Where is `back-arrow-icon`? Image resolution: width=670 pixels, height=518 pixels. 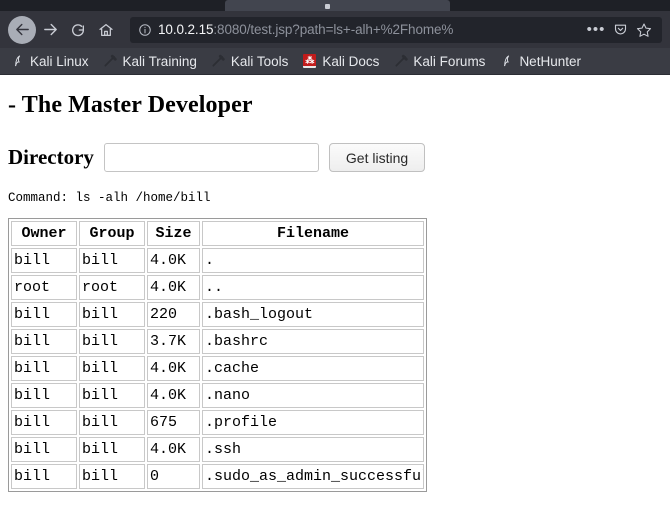 back-arrow-icon is located at coordinates (22, 29).